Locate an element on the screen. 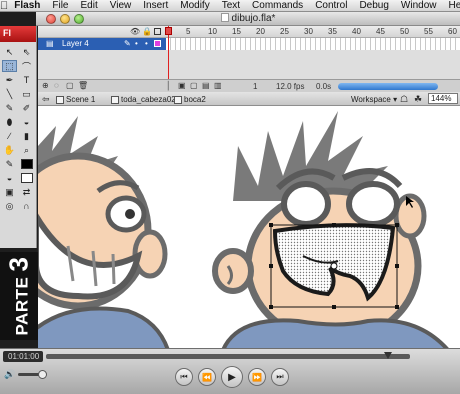 The height and width of the screenshot is (394, 460). menu-view: View is located at coordinates (121, 6).